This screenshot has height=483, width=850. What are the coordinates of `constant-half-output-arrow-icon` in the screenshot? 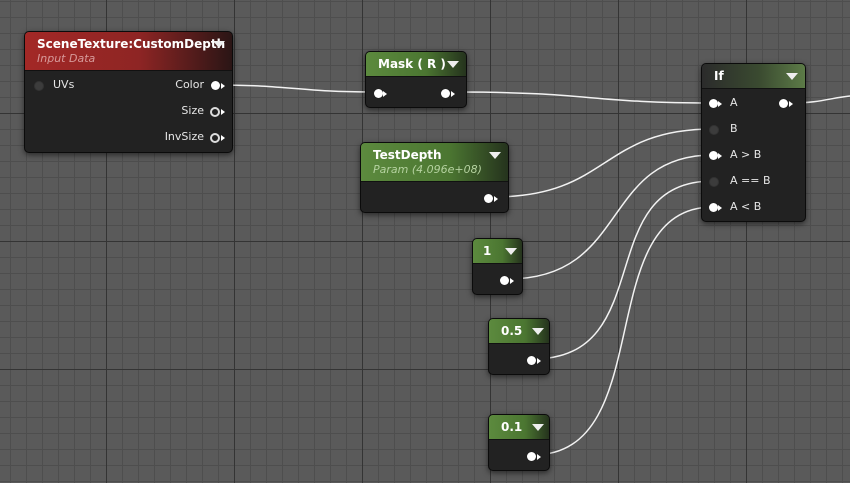 It's located at (539, 361).